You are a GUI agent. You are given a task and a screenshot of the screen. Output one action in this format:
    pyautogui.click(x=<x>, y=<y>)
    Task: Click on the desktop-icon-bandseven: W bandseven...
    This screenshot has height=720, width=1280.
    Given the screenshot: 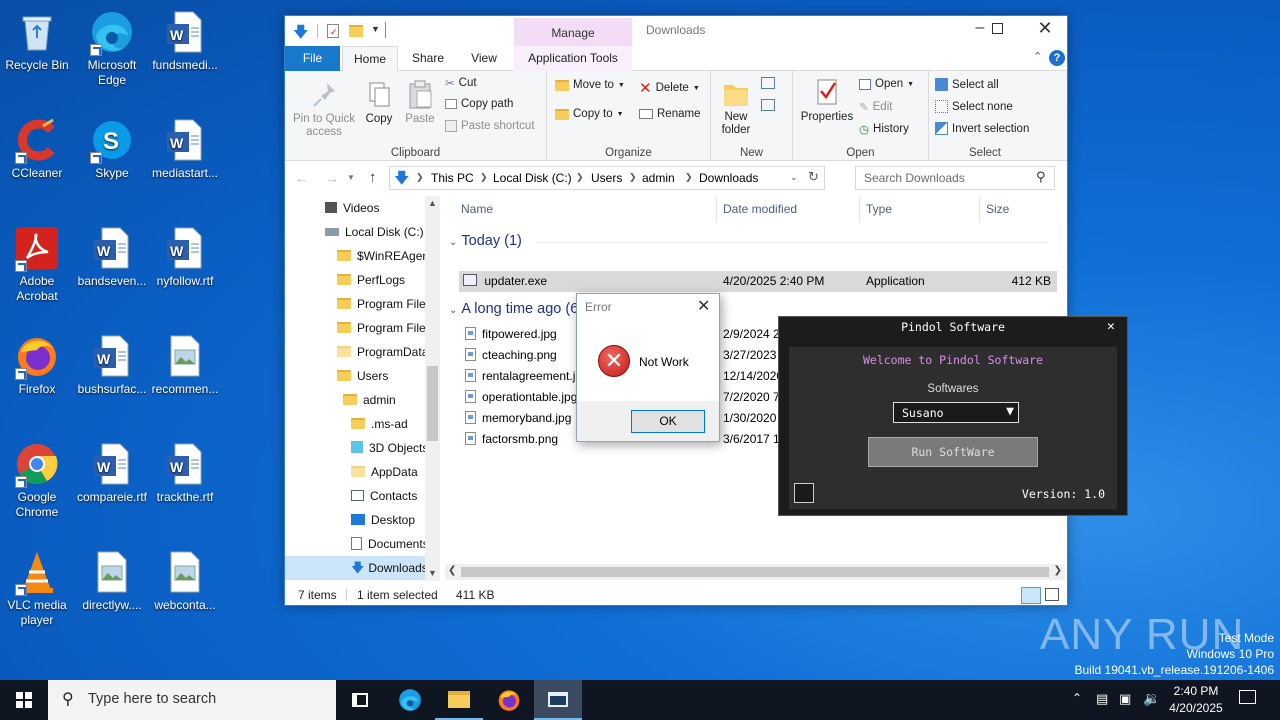 What is the action you would take?
    pyautogui.click(x=112, y=272)
    